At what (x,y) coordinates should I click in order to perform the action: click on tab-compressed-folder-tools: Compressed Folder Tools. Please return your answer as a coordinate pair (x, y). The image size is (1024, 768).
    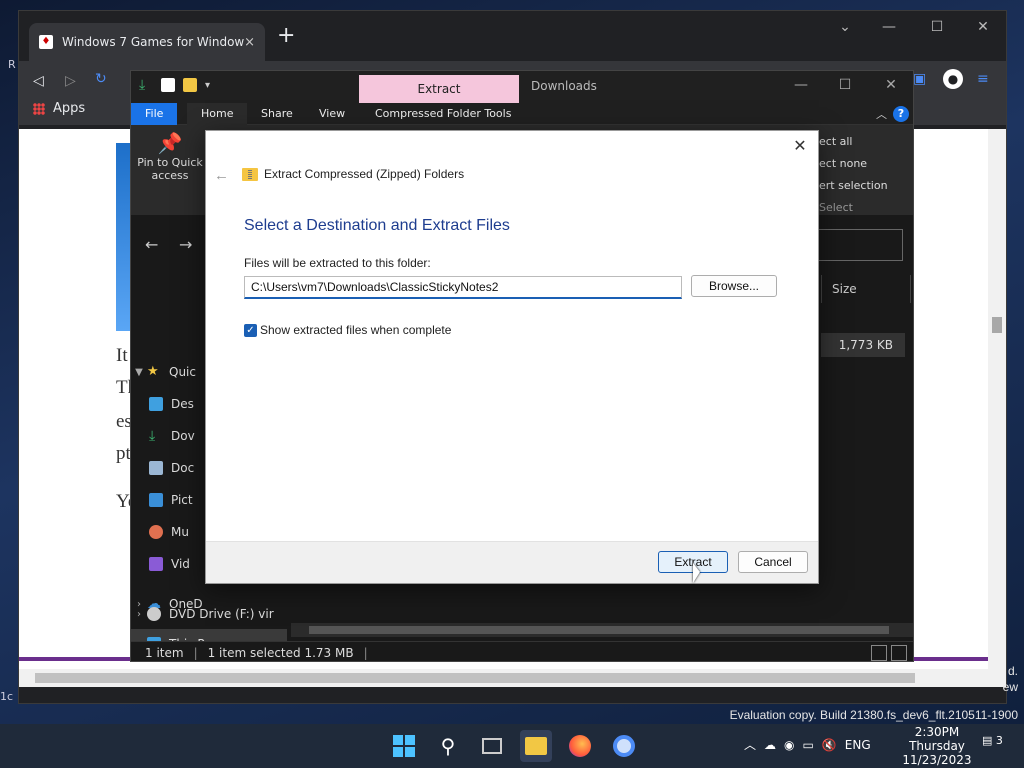
    Looking at the image, I should click on (443, 114).